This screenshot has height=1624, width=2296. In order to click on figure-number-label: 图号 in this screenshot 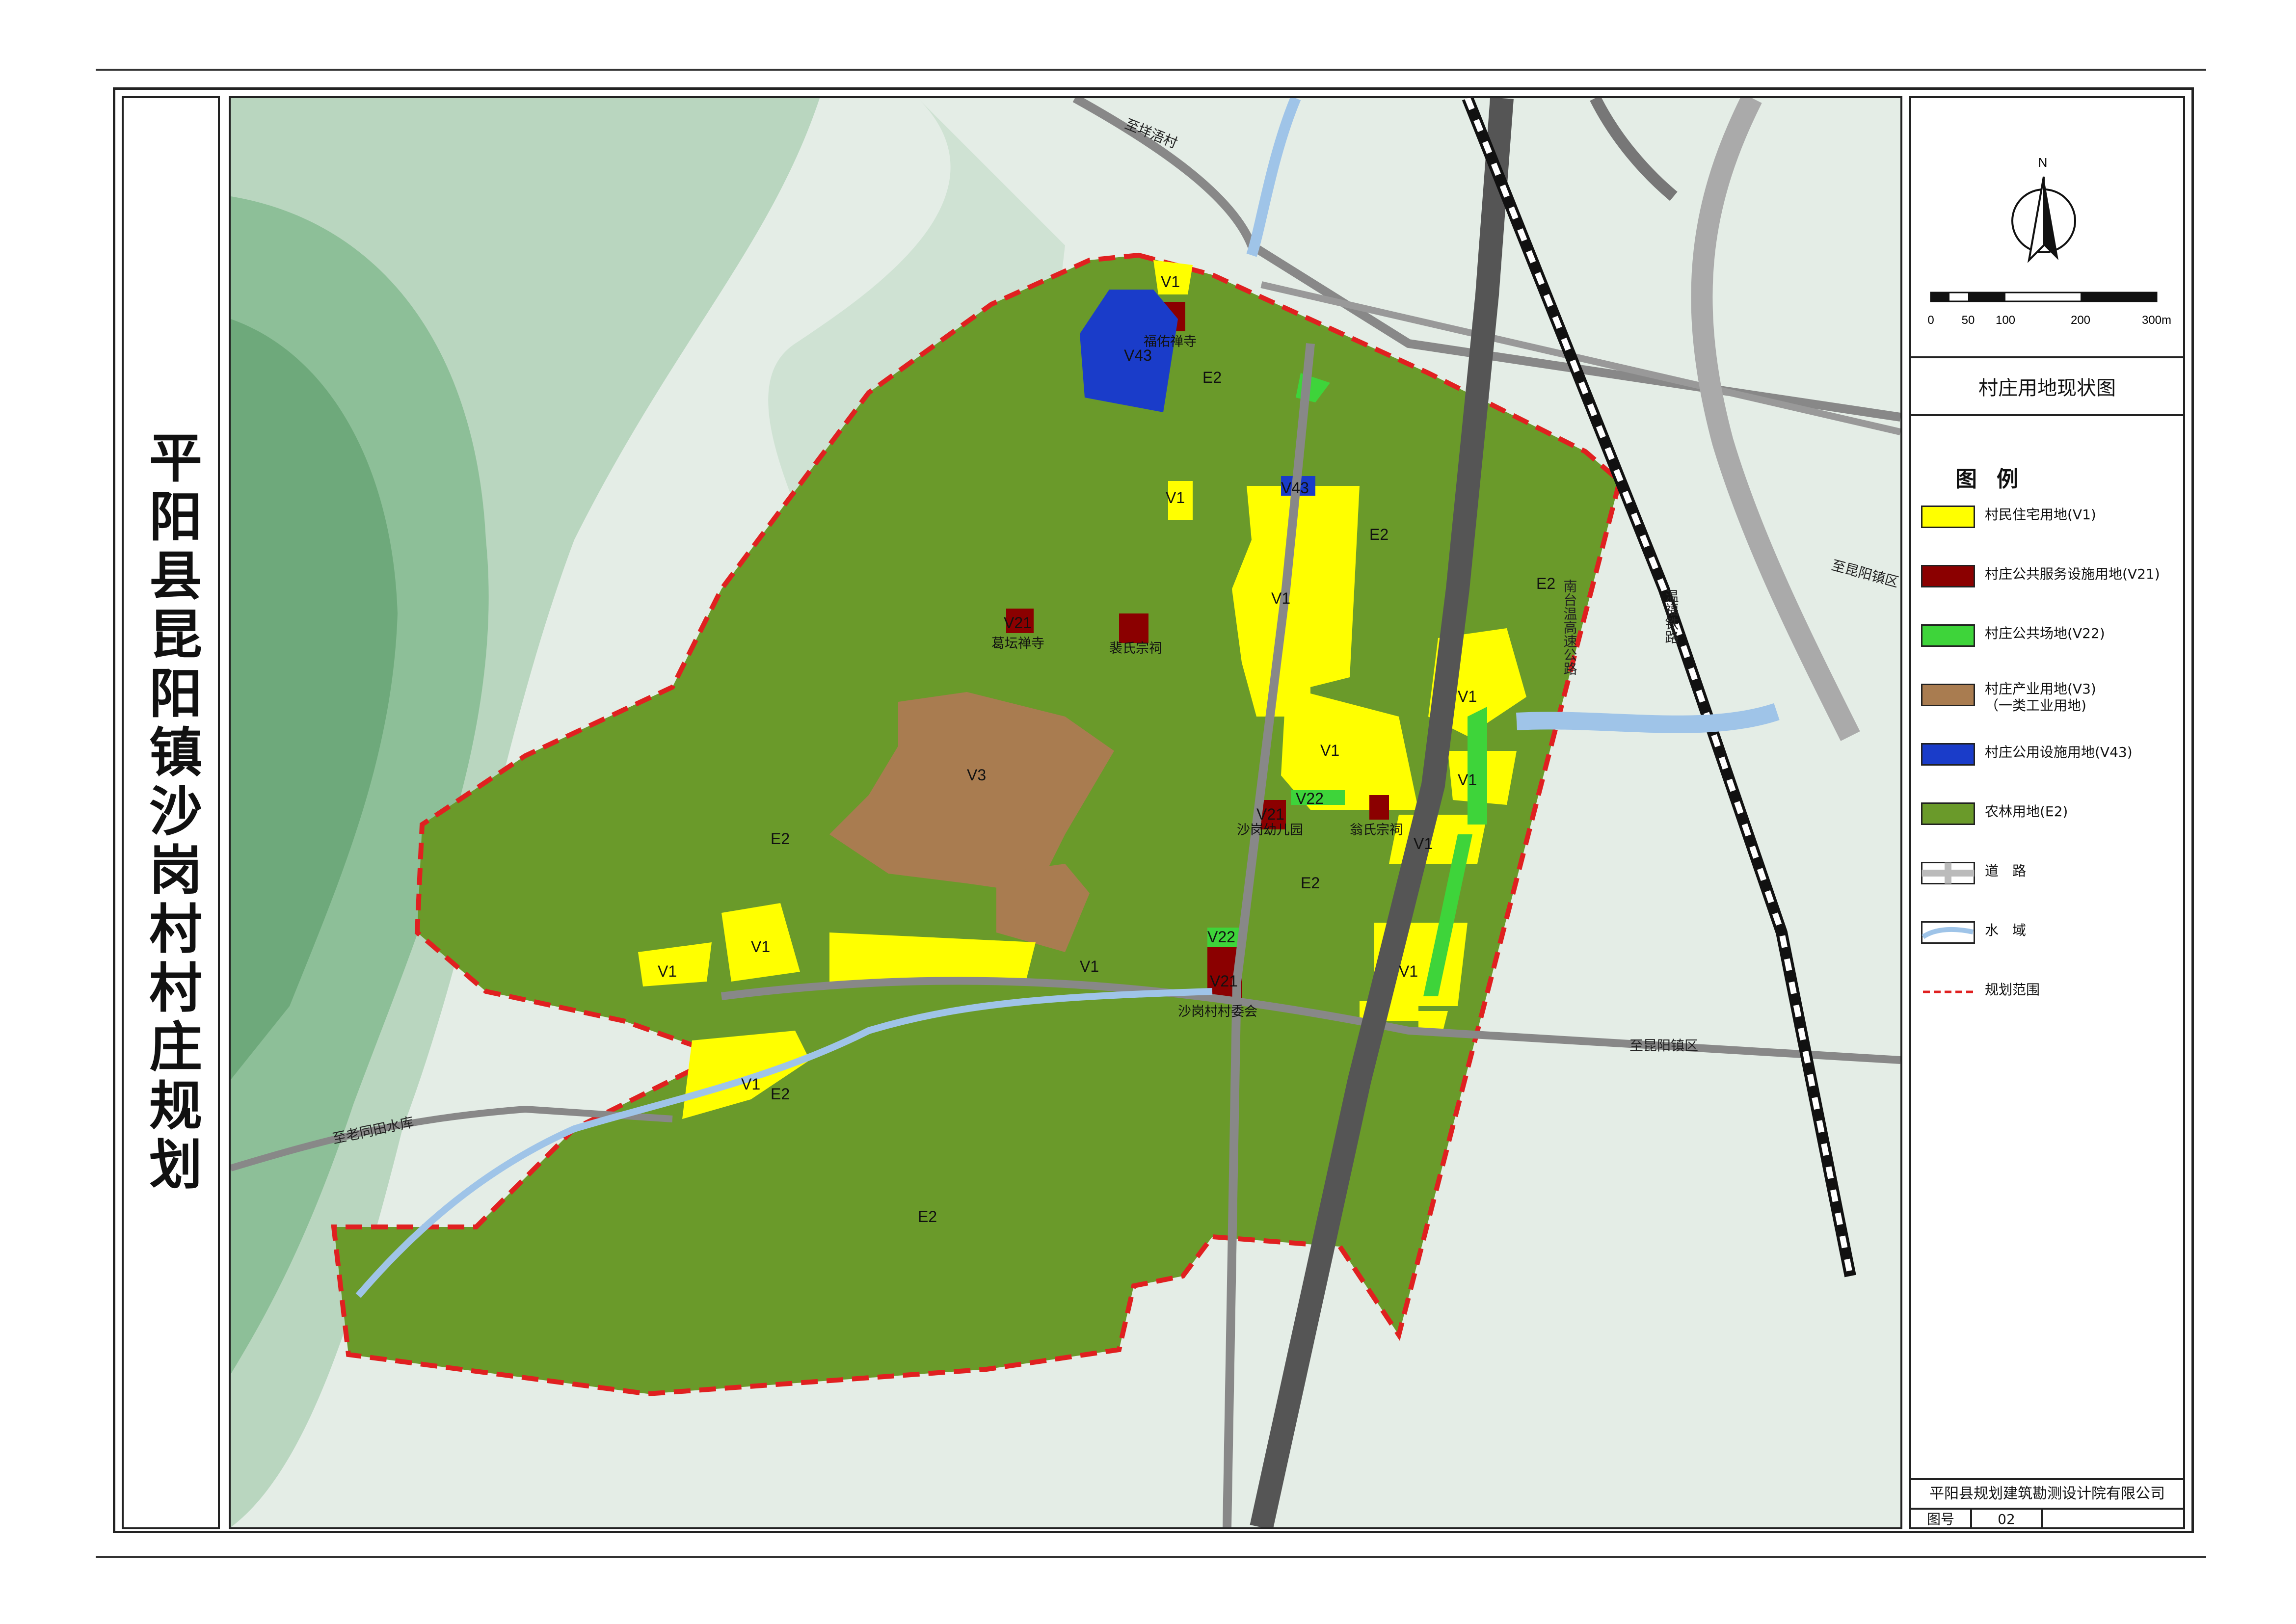, I will do `click(1941, 1519)`.